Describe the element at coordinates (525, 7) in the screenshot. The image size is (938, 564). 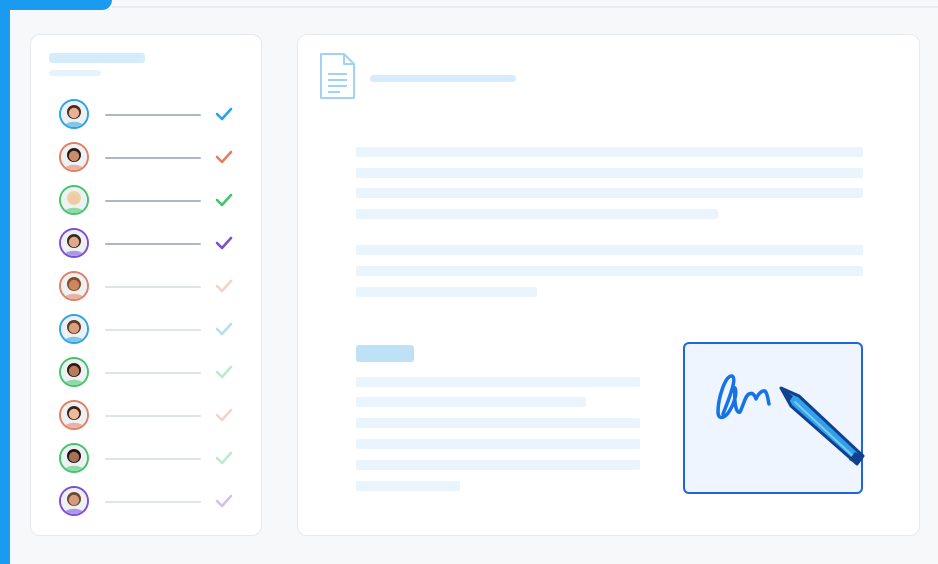
I see `top-divider` at that location.